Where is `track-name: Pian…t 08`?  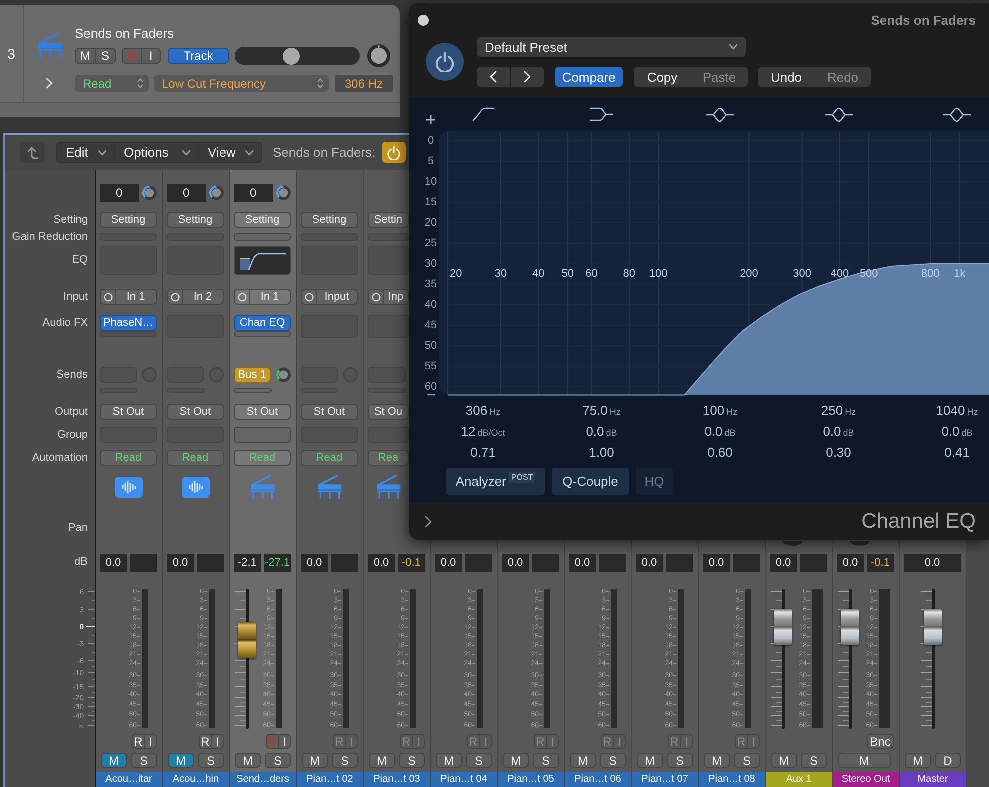
track-name: Pian…t 08 is located at coordinates (732, 779).